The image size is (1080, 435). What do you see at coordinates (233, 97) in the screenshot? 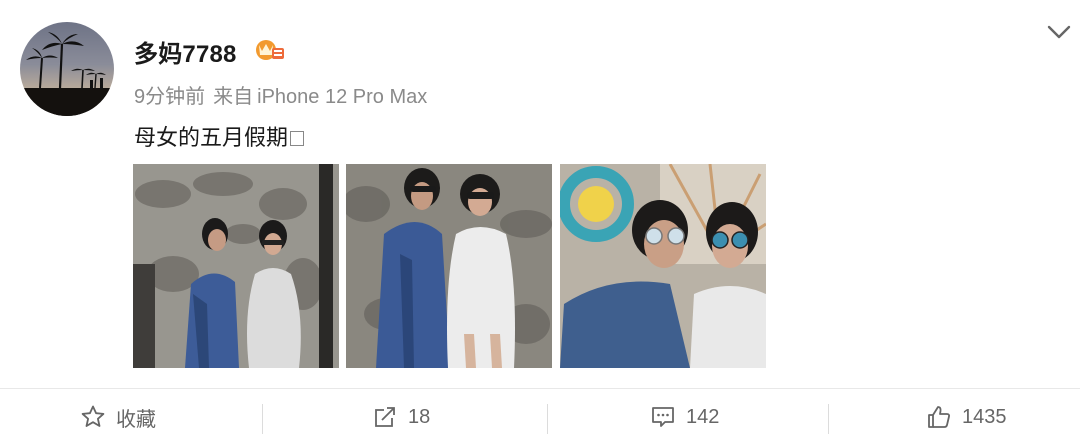
I see `source-prefix: 来自` at bounding box center [233, 97].